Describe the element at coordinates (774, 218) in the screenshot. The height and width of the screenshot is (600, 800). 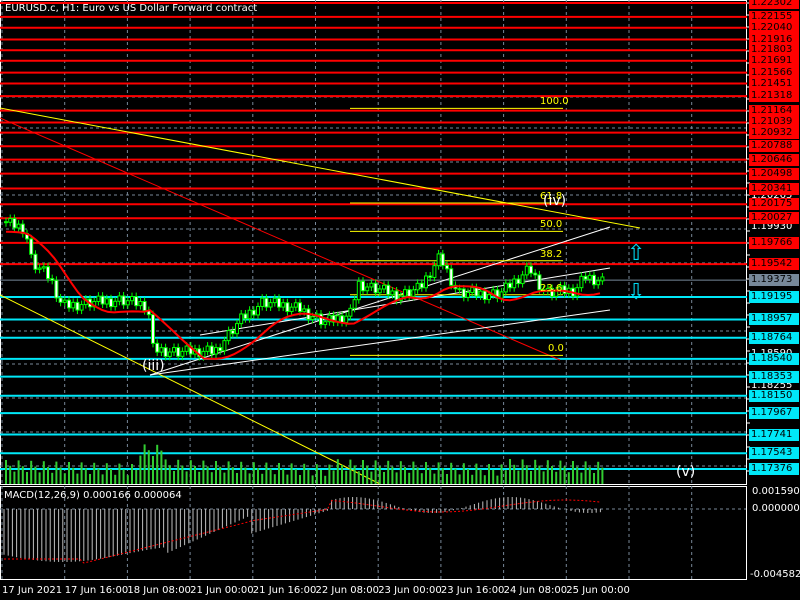
I see `resistance-price-label: 1.20027` at that location.